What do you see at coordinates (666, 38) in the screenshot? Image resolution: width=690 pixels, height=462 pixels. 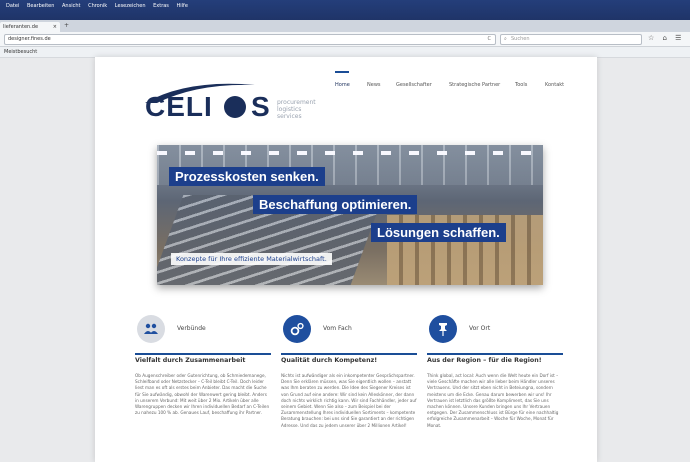 I see `toolbar-icons: ☆ ⌂ ☰` at bounding box center [666, 38].